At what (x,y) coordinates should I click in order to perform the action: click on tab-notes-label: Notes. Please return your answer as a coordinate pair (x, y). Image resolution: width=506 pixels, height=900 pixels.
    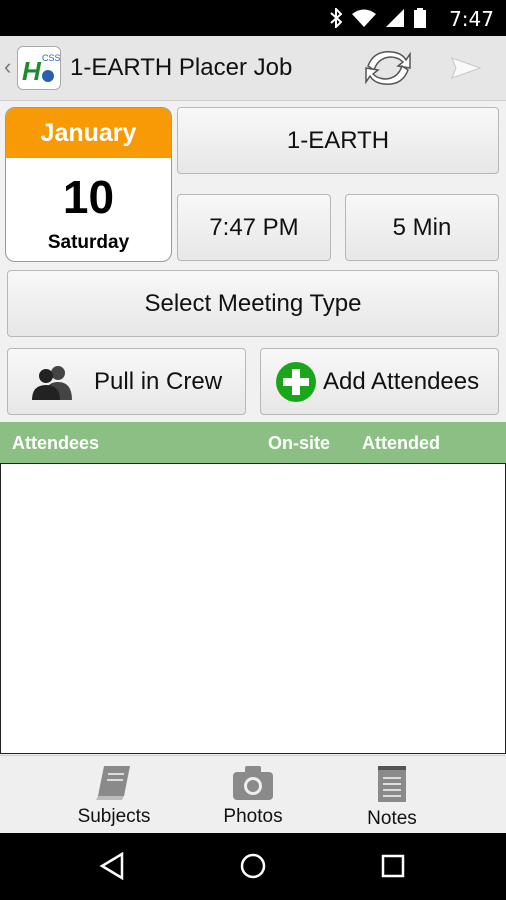
    Looking at the image, I should click on (392, 818).